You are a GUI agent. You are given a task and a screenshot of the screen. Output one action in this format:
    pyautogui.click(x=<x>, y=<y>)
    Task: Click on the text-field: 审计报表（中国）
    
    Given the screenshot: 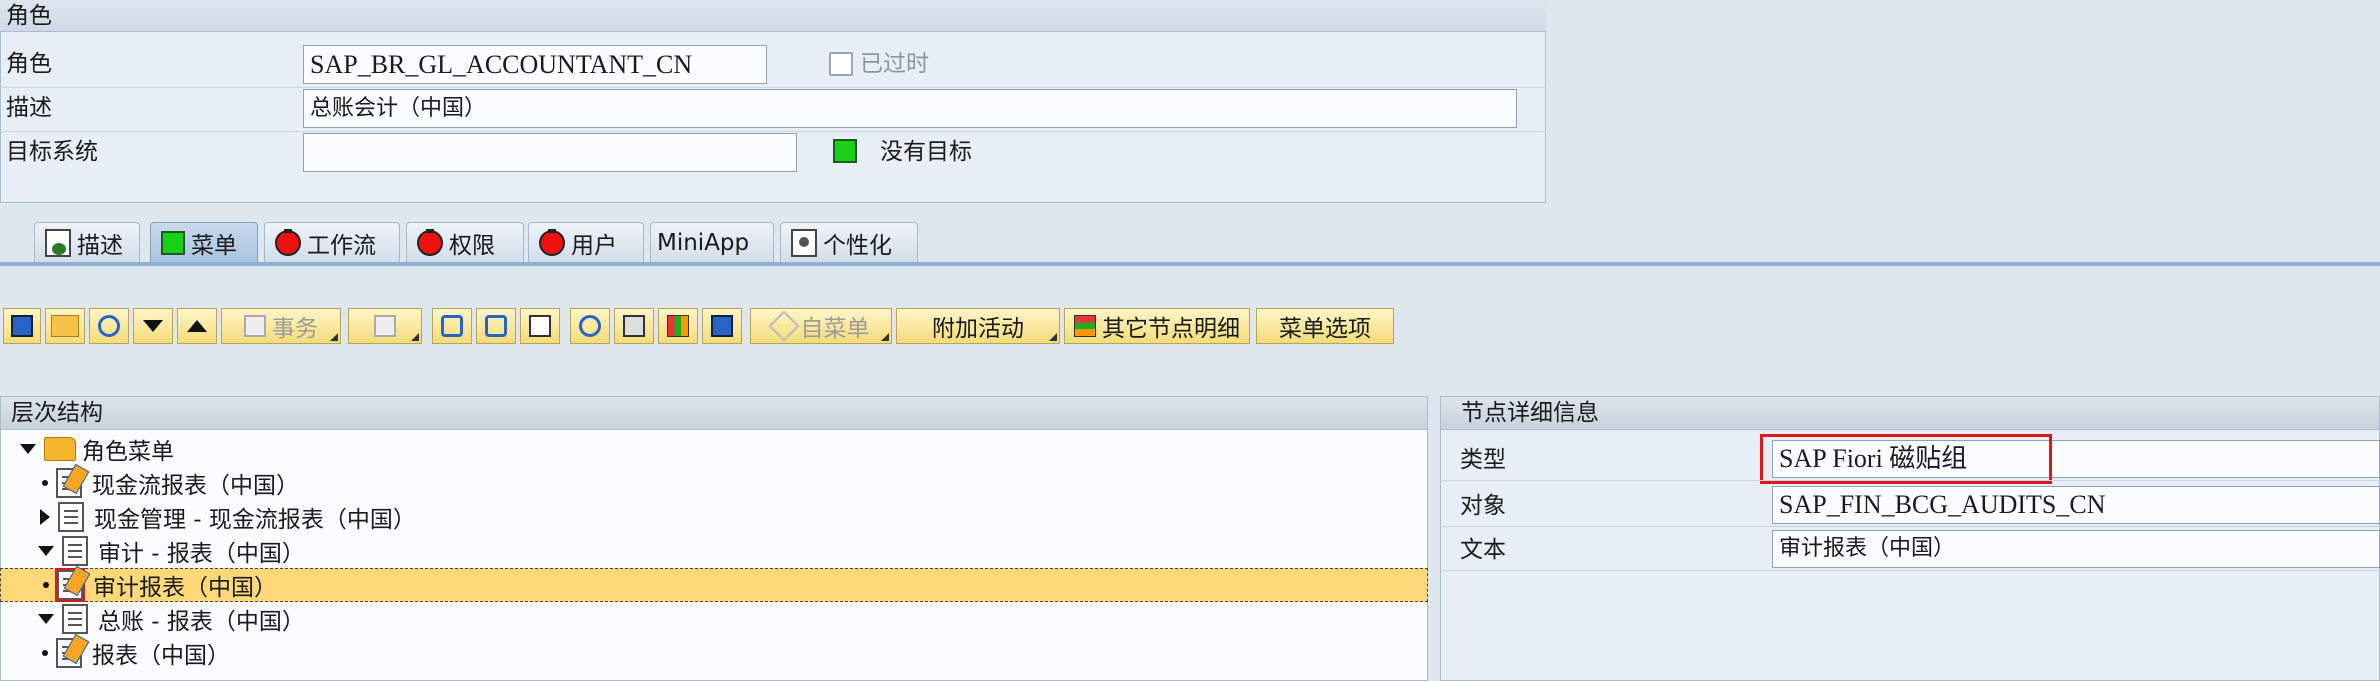 What is the action you would take?
    pyautogui.click(x=2076, y=549)
    